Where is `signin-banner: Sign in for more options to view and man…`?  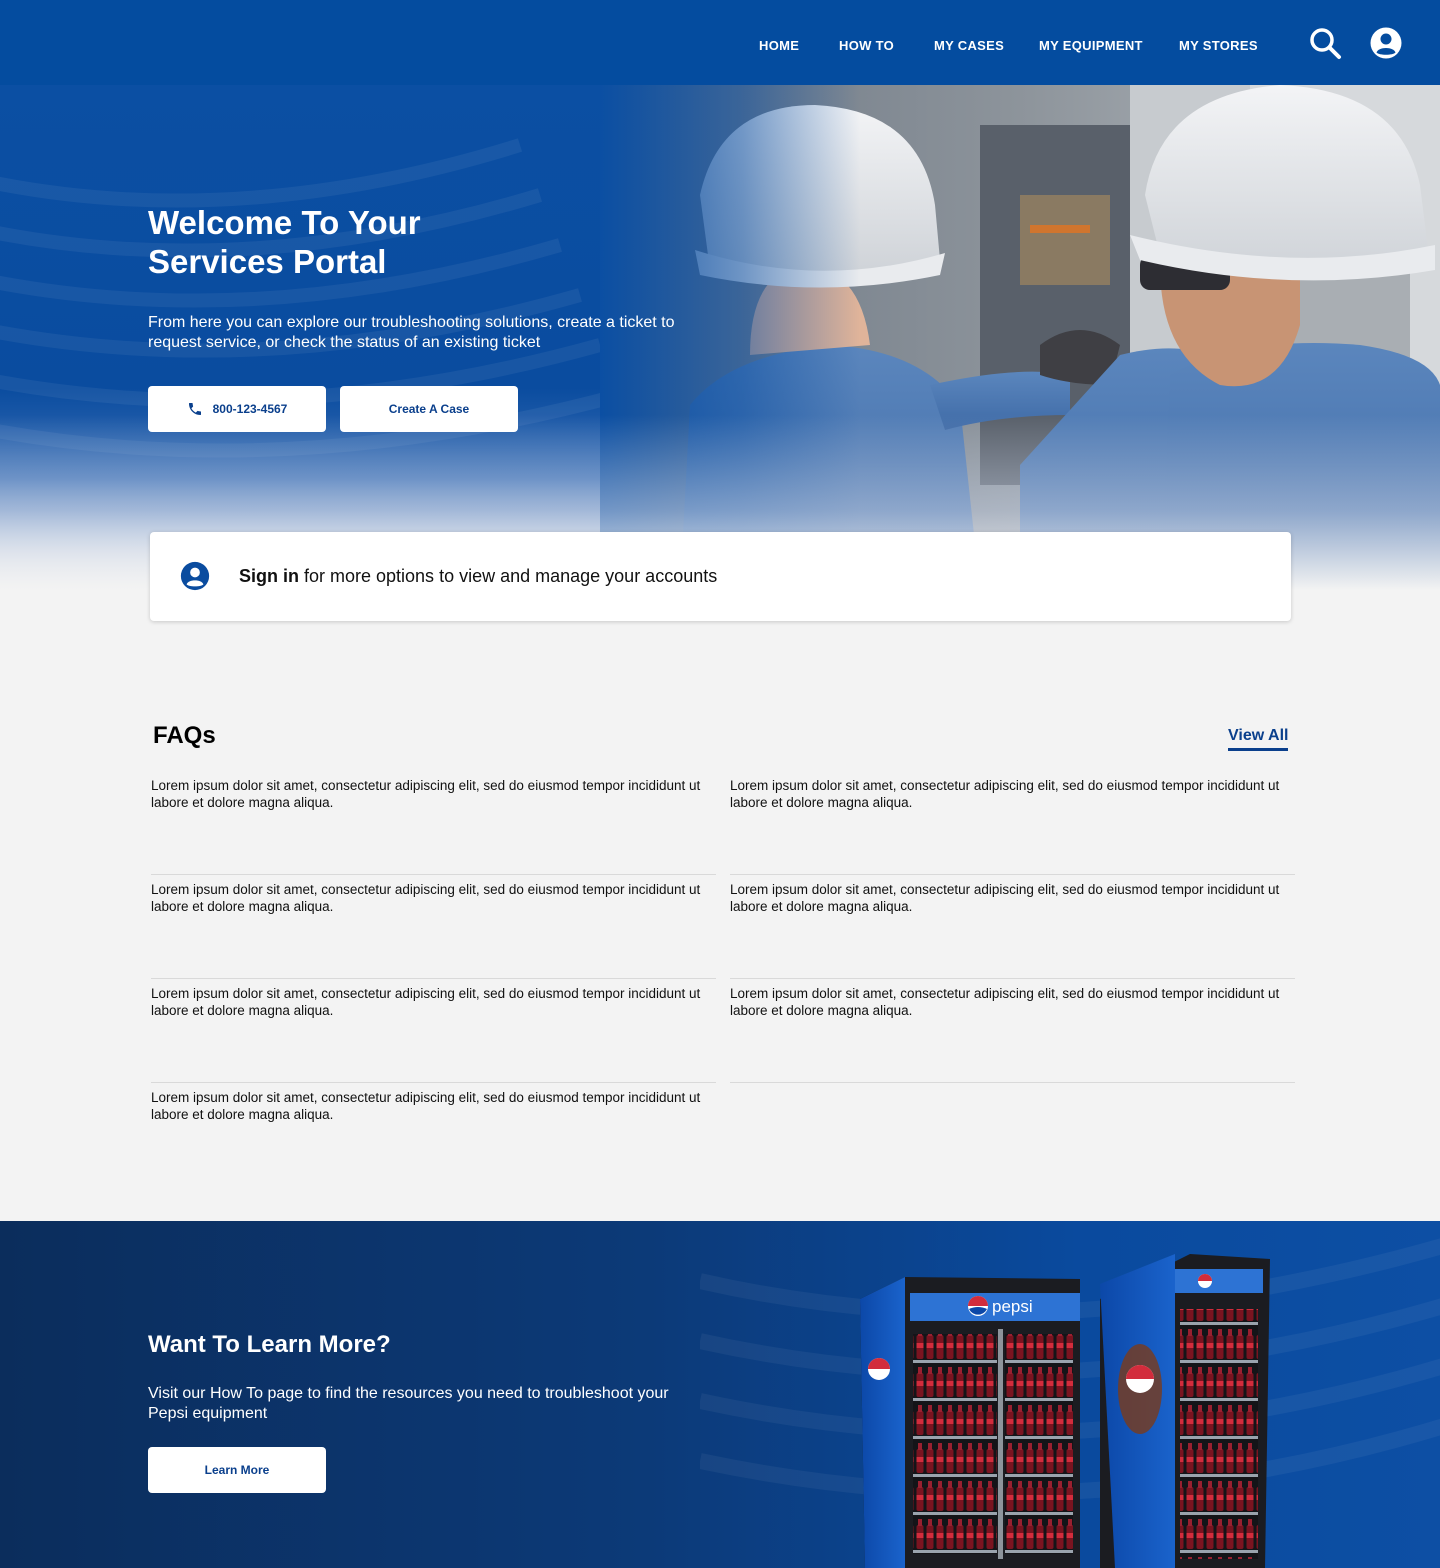
signin-banner: Sign in for more options to view and man… is located at coordinates (720, 576).